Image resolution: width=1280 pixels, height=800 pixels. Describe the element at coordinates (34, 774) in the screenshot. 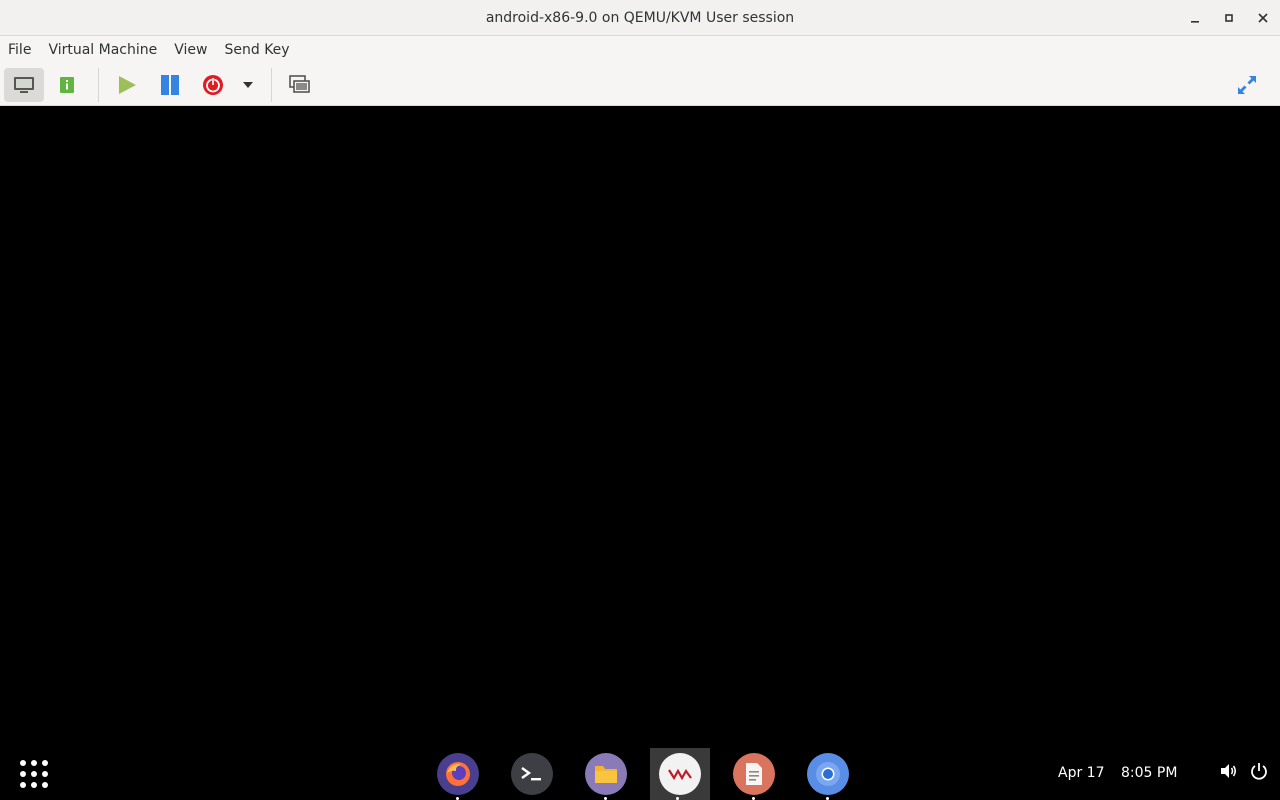

I see `show-apps-icon` at that location.